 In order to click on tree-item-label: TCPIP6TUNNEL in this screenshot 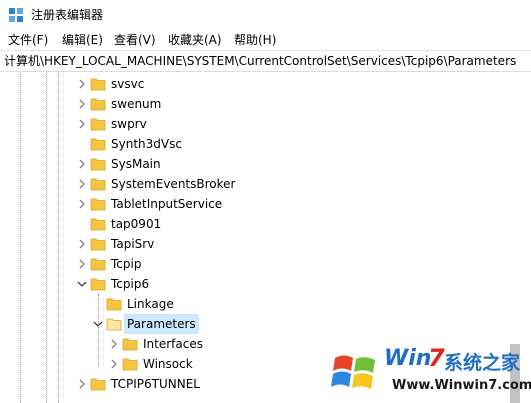, I will do `click(155, 384)`.